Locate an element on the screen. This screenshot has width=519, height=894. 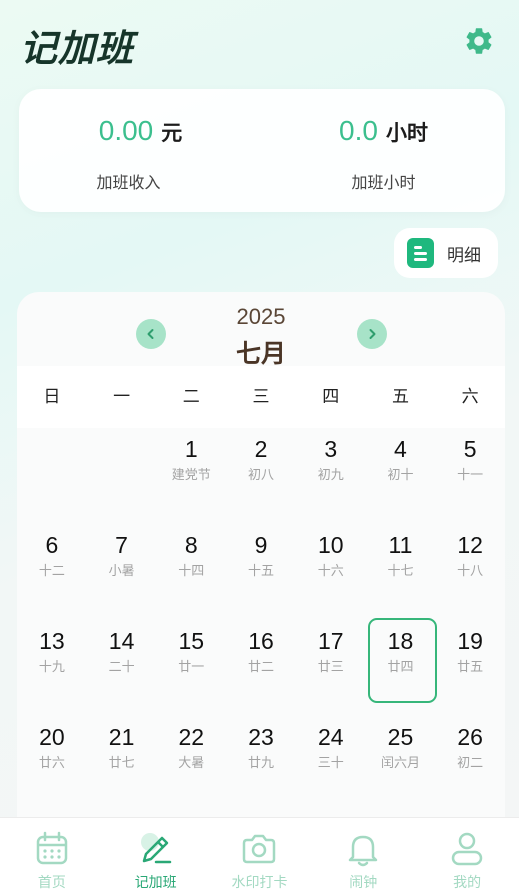
calendar-day: 6 十二 is located at coordinates (52, 572).